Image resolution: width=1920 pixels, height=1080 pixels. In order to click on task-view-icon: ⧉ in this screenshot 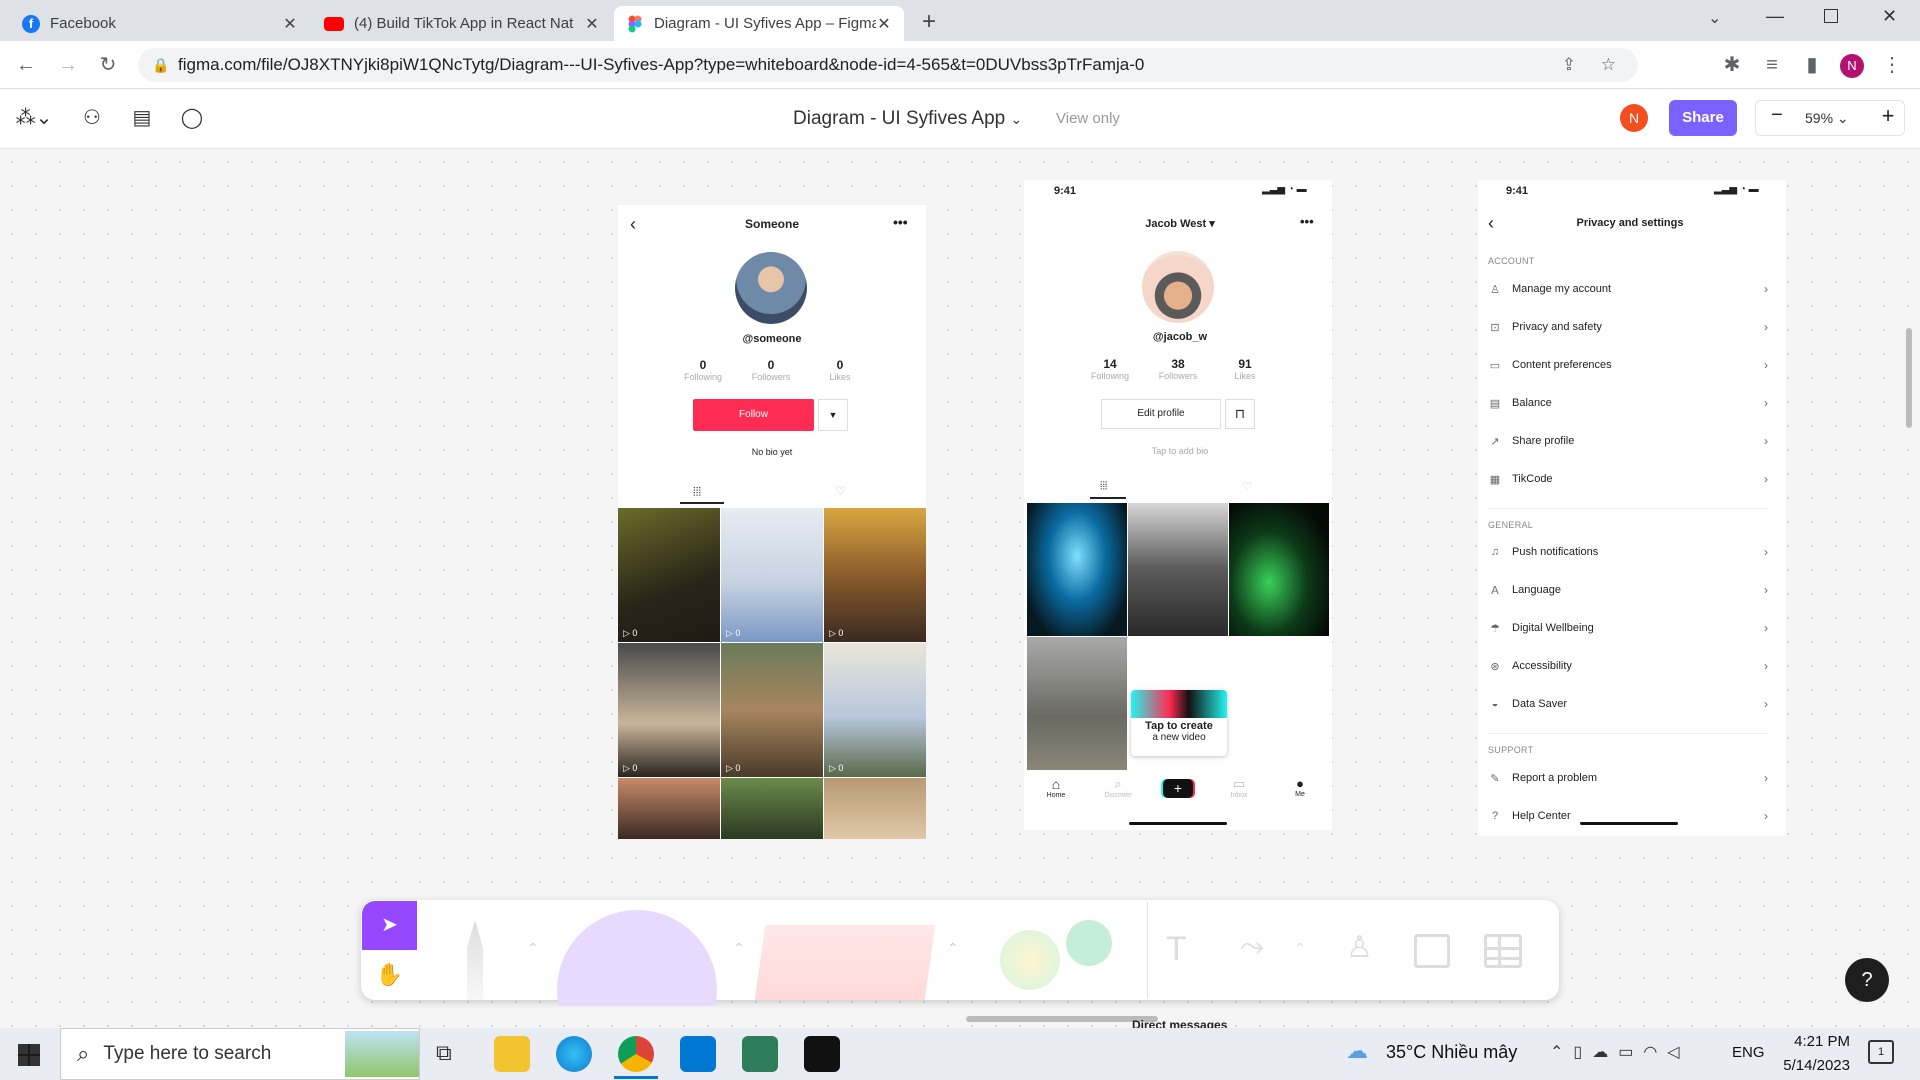, I will do `click(444, 1053)`.